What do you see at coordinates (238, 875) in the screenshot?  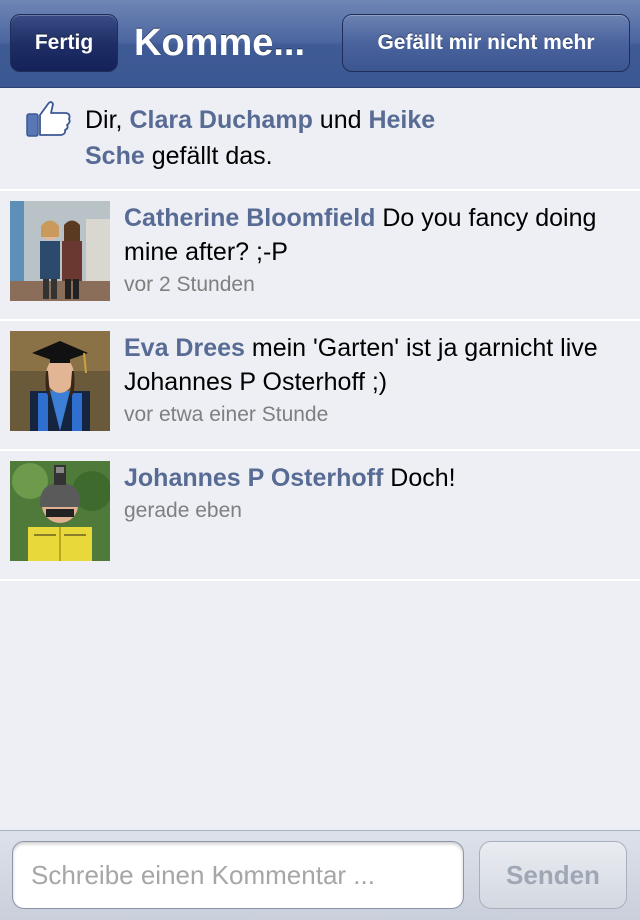 I see `comment-input` at bounding box center [238, 875].